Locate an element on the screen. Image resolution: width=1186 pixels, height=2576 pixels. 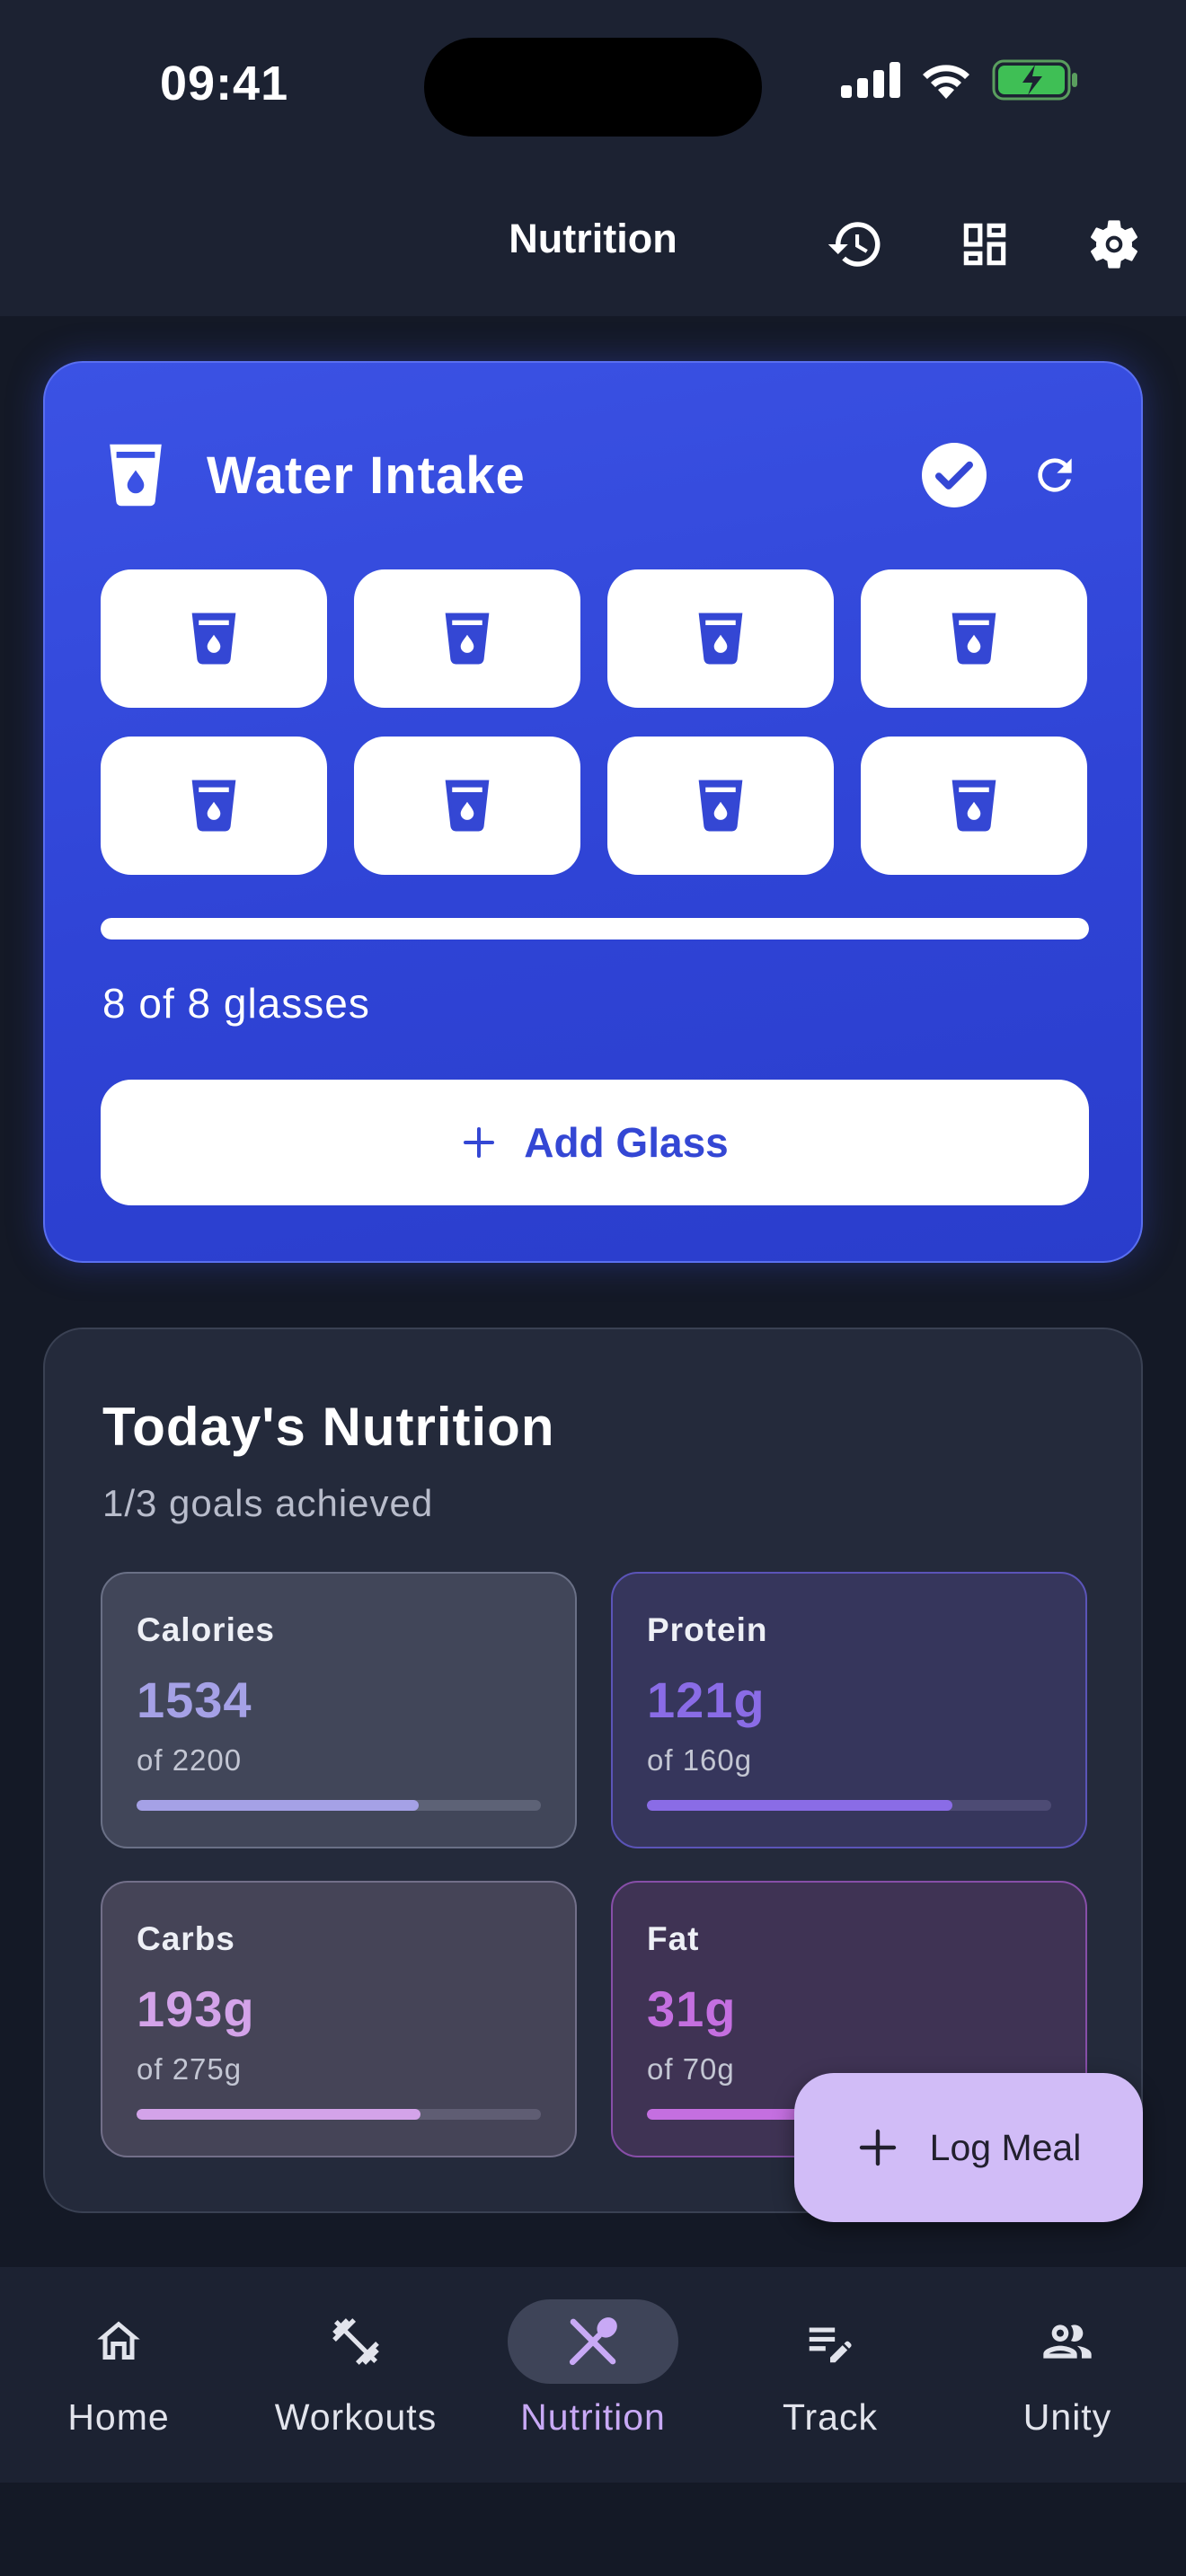
dashboard-icon is located at coordinates (984, 244).